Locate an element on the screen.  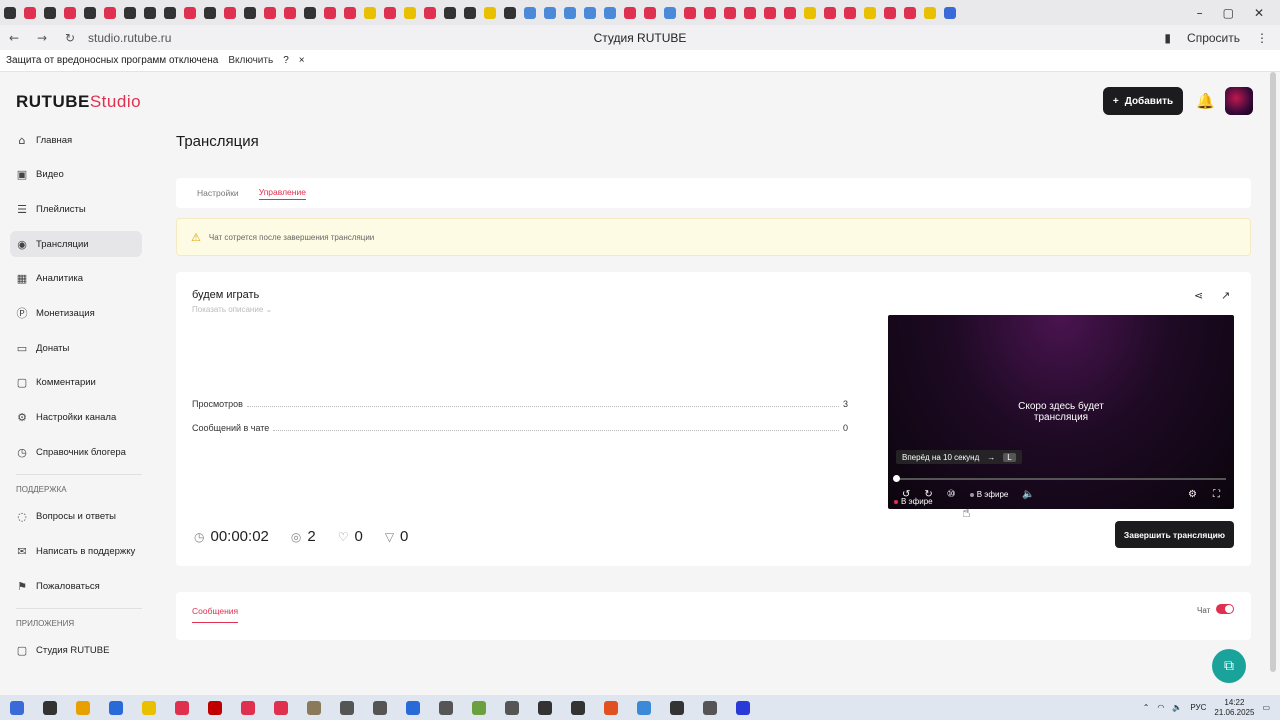
sidebar-item: ⚑ Пожаловаться is located at coordinates (76, 586).